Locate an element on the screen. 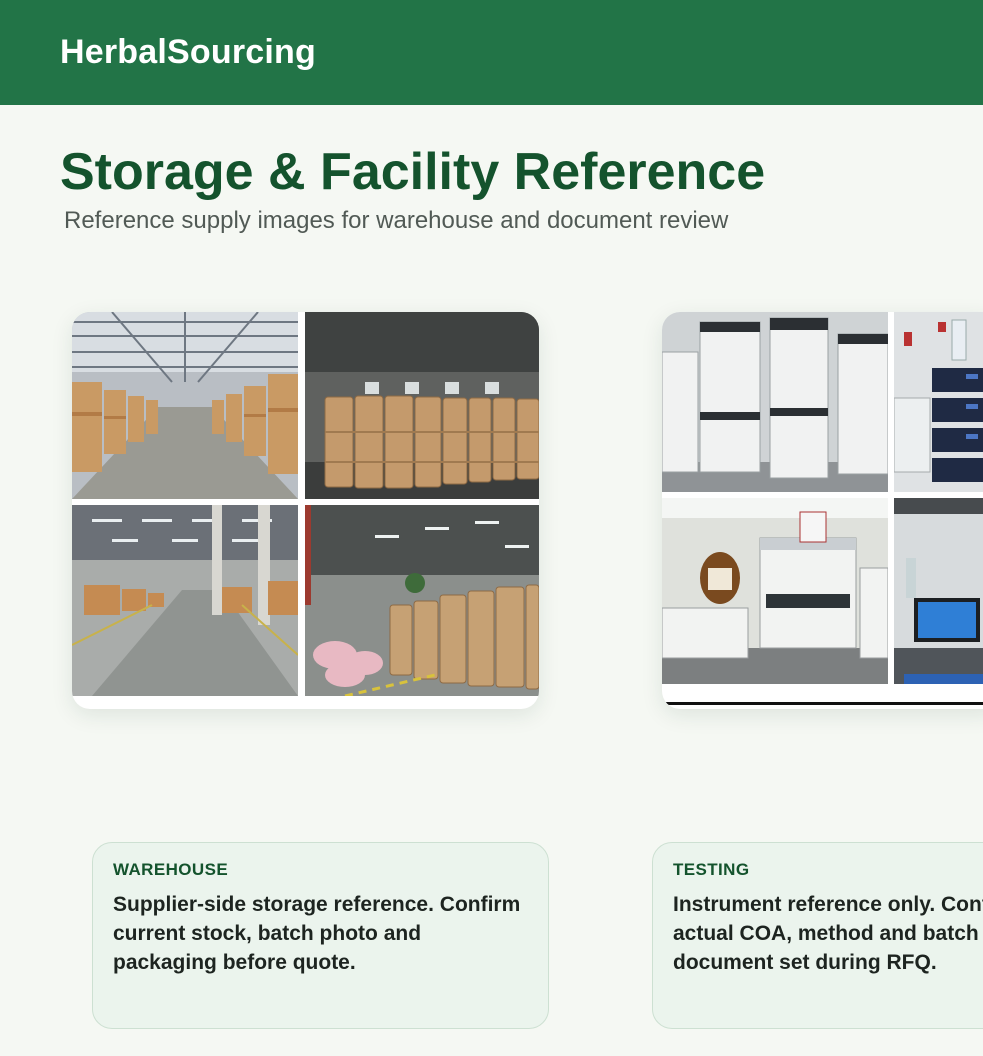 The image size is (983, 1056). testing-tag: TESTING is located at coordinates (711, 869).